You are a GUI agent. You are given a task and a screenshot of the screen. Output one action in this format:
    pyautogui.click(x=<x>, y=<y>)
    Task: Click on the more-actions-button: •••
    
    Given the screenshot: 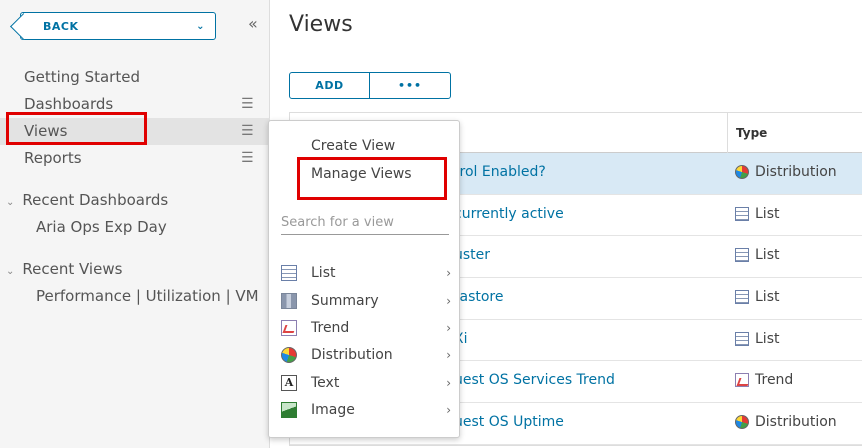 What is the action you would take?
    pyautogui.click(x=410, y=85)
    